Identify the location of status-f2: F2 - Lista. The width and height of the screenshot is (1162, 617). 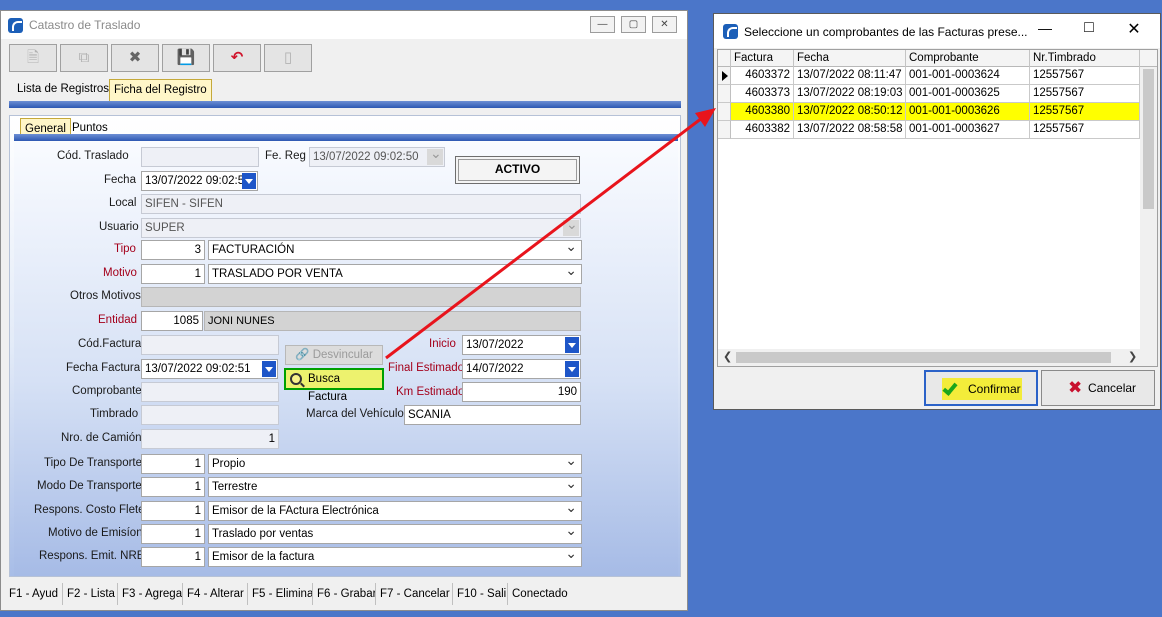
(91, 594).